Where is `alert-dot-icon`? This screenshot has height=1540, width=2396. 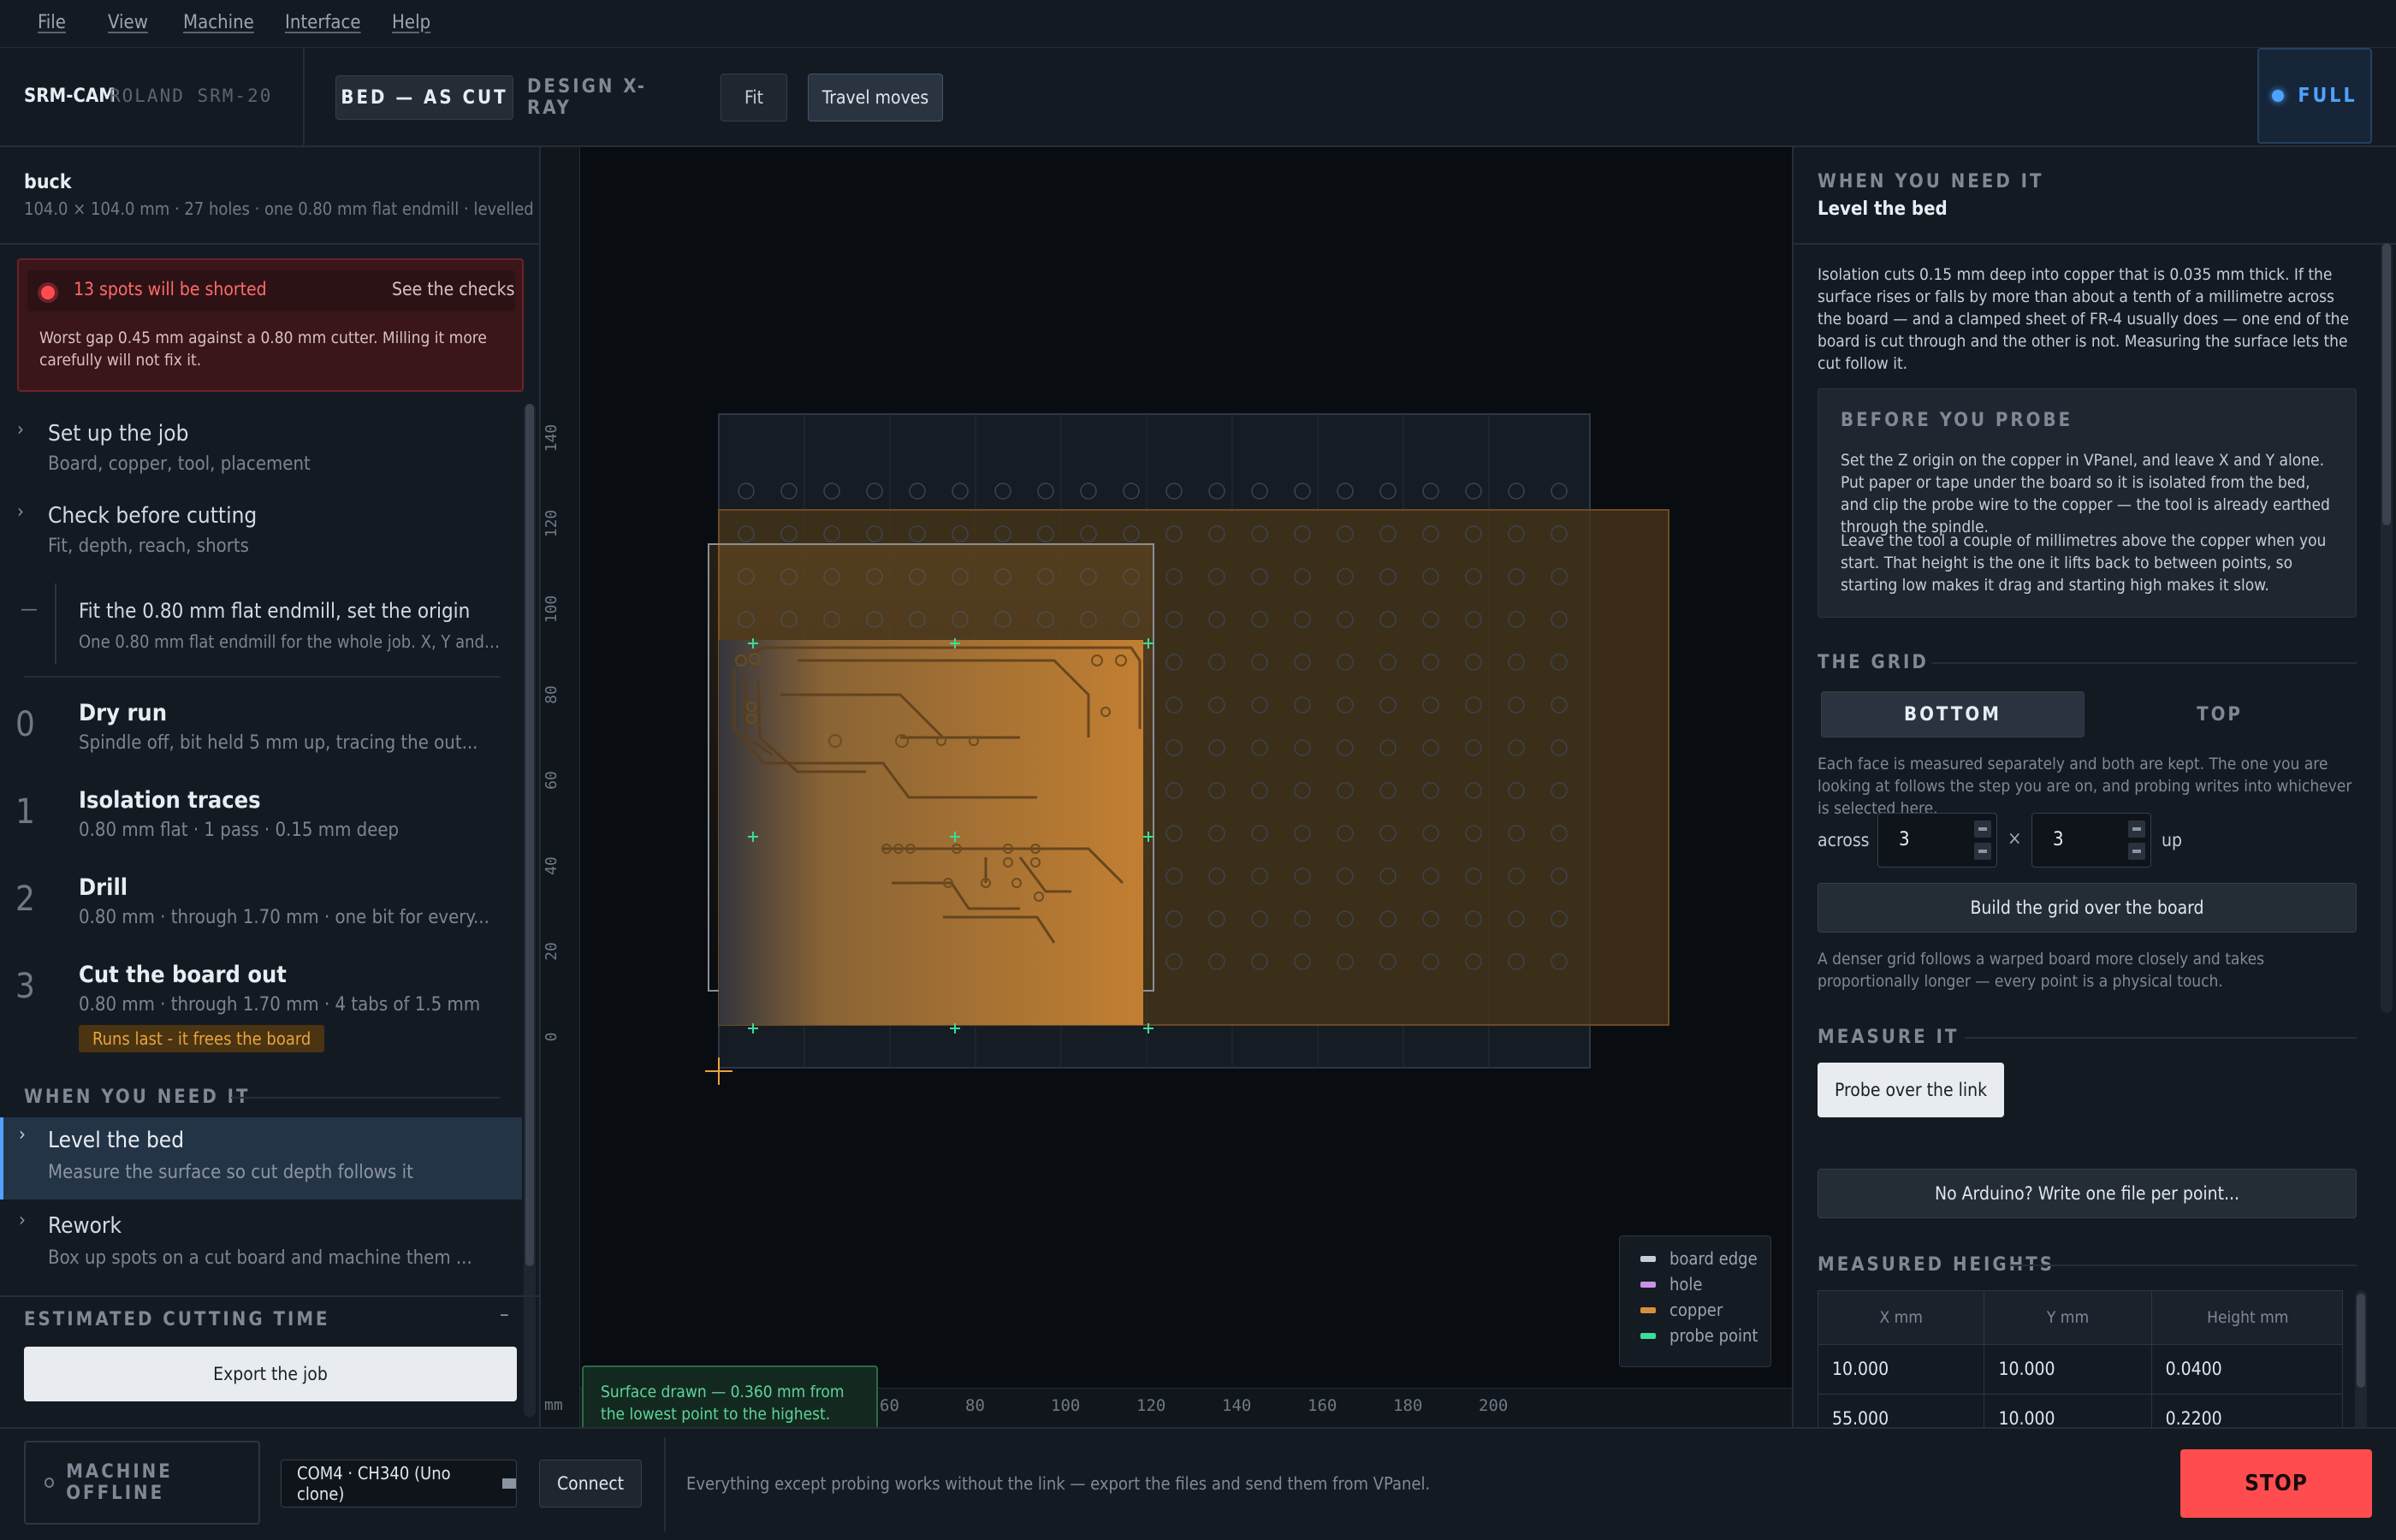 alert-dot-icon is located at coordinates (48, 292).